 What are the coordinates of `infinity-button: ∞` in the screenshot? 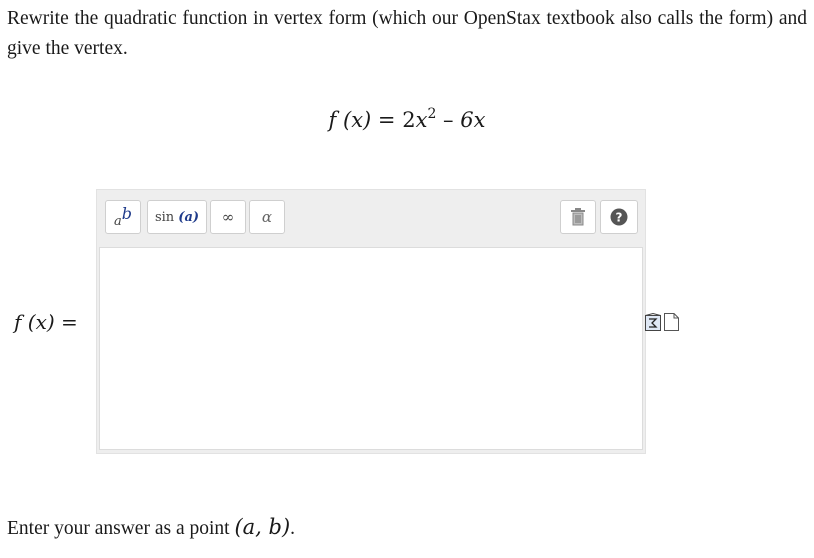 It's located at (228, 217).